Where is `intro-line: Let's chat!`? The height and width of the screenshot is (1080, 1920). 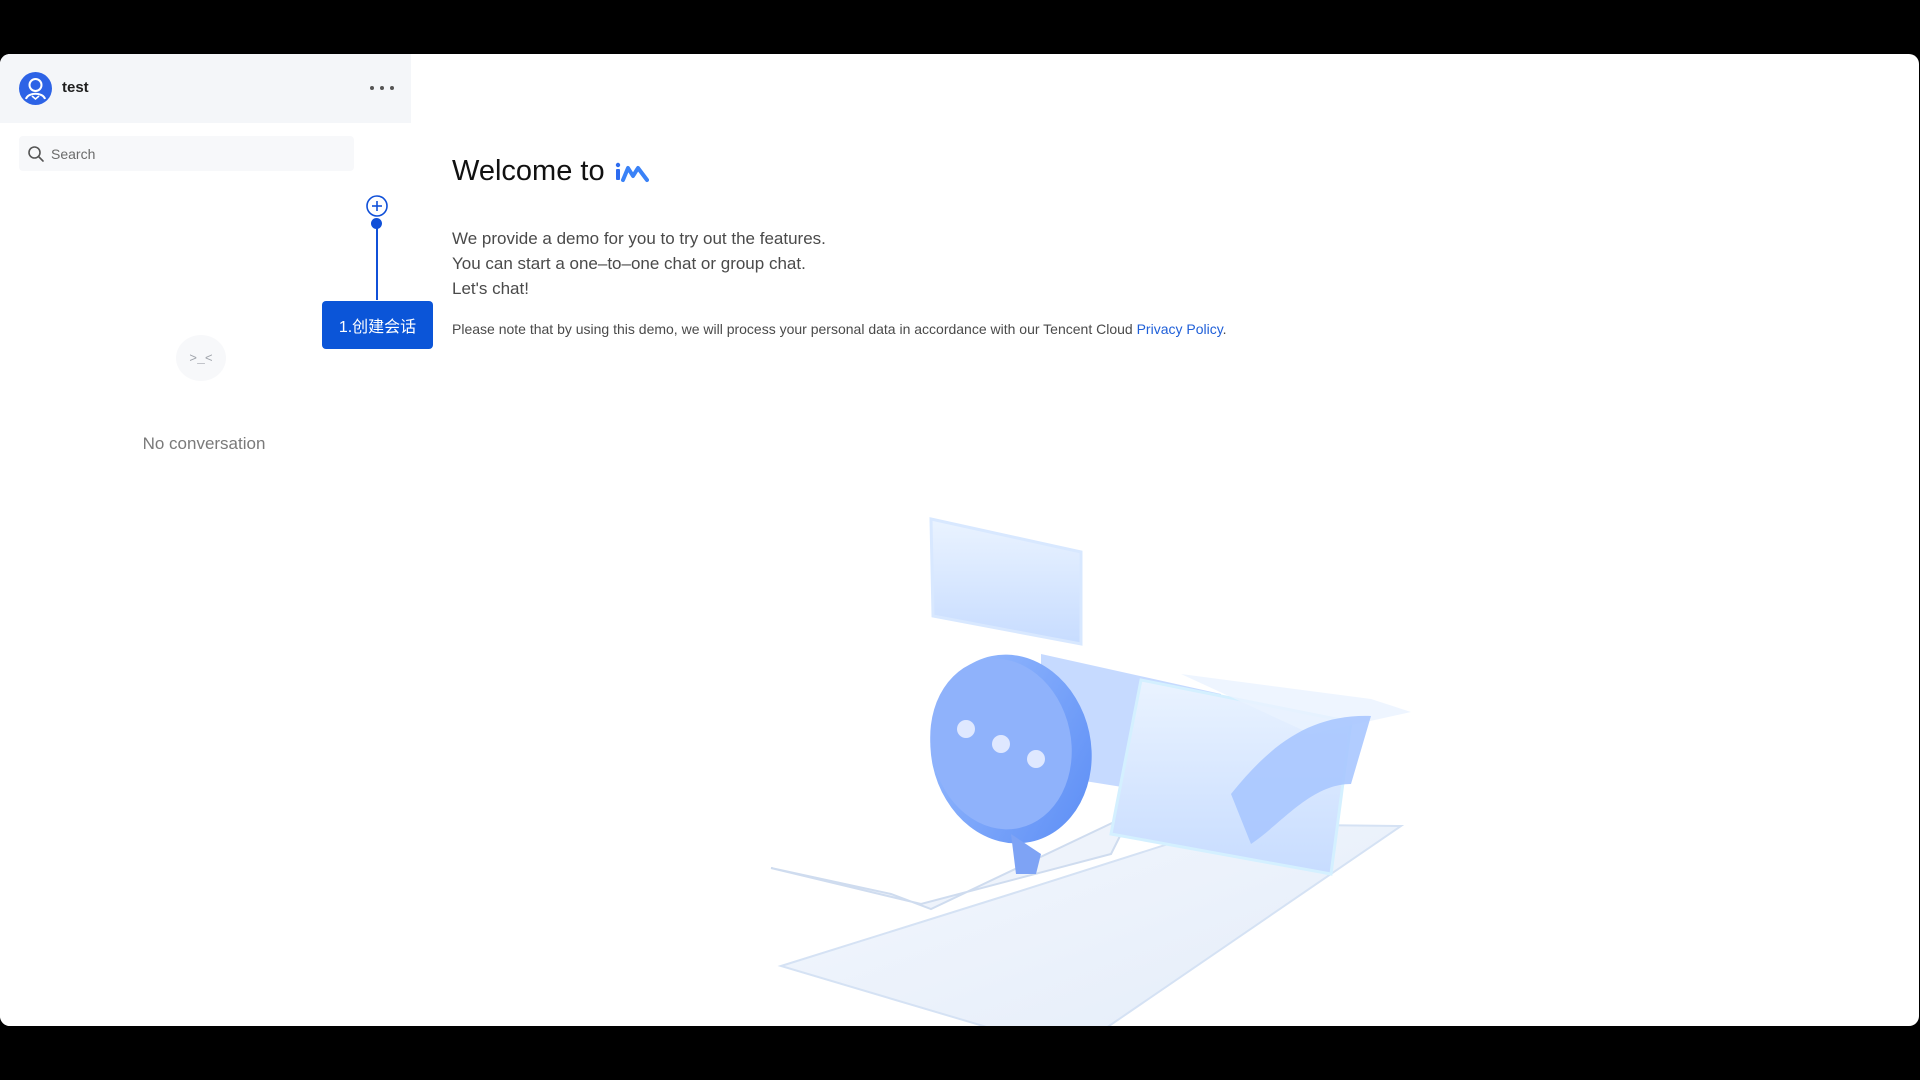
intro-line: Let's chat! is located at coordinates (490, 288).